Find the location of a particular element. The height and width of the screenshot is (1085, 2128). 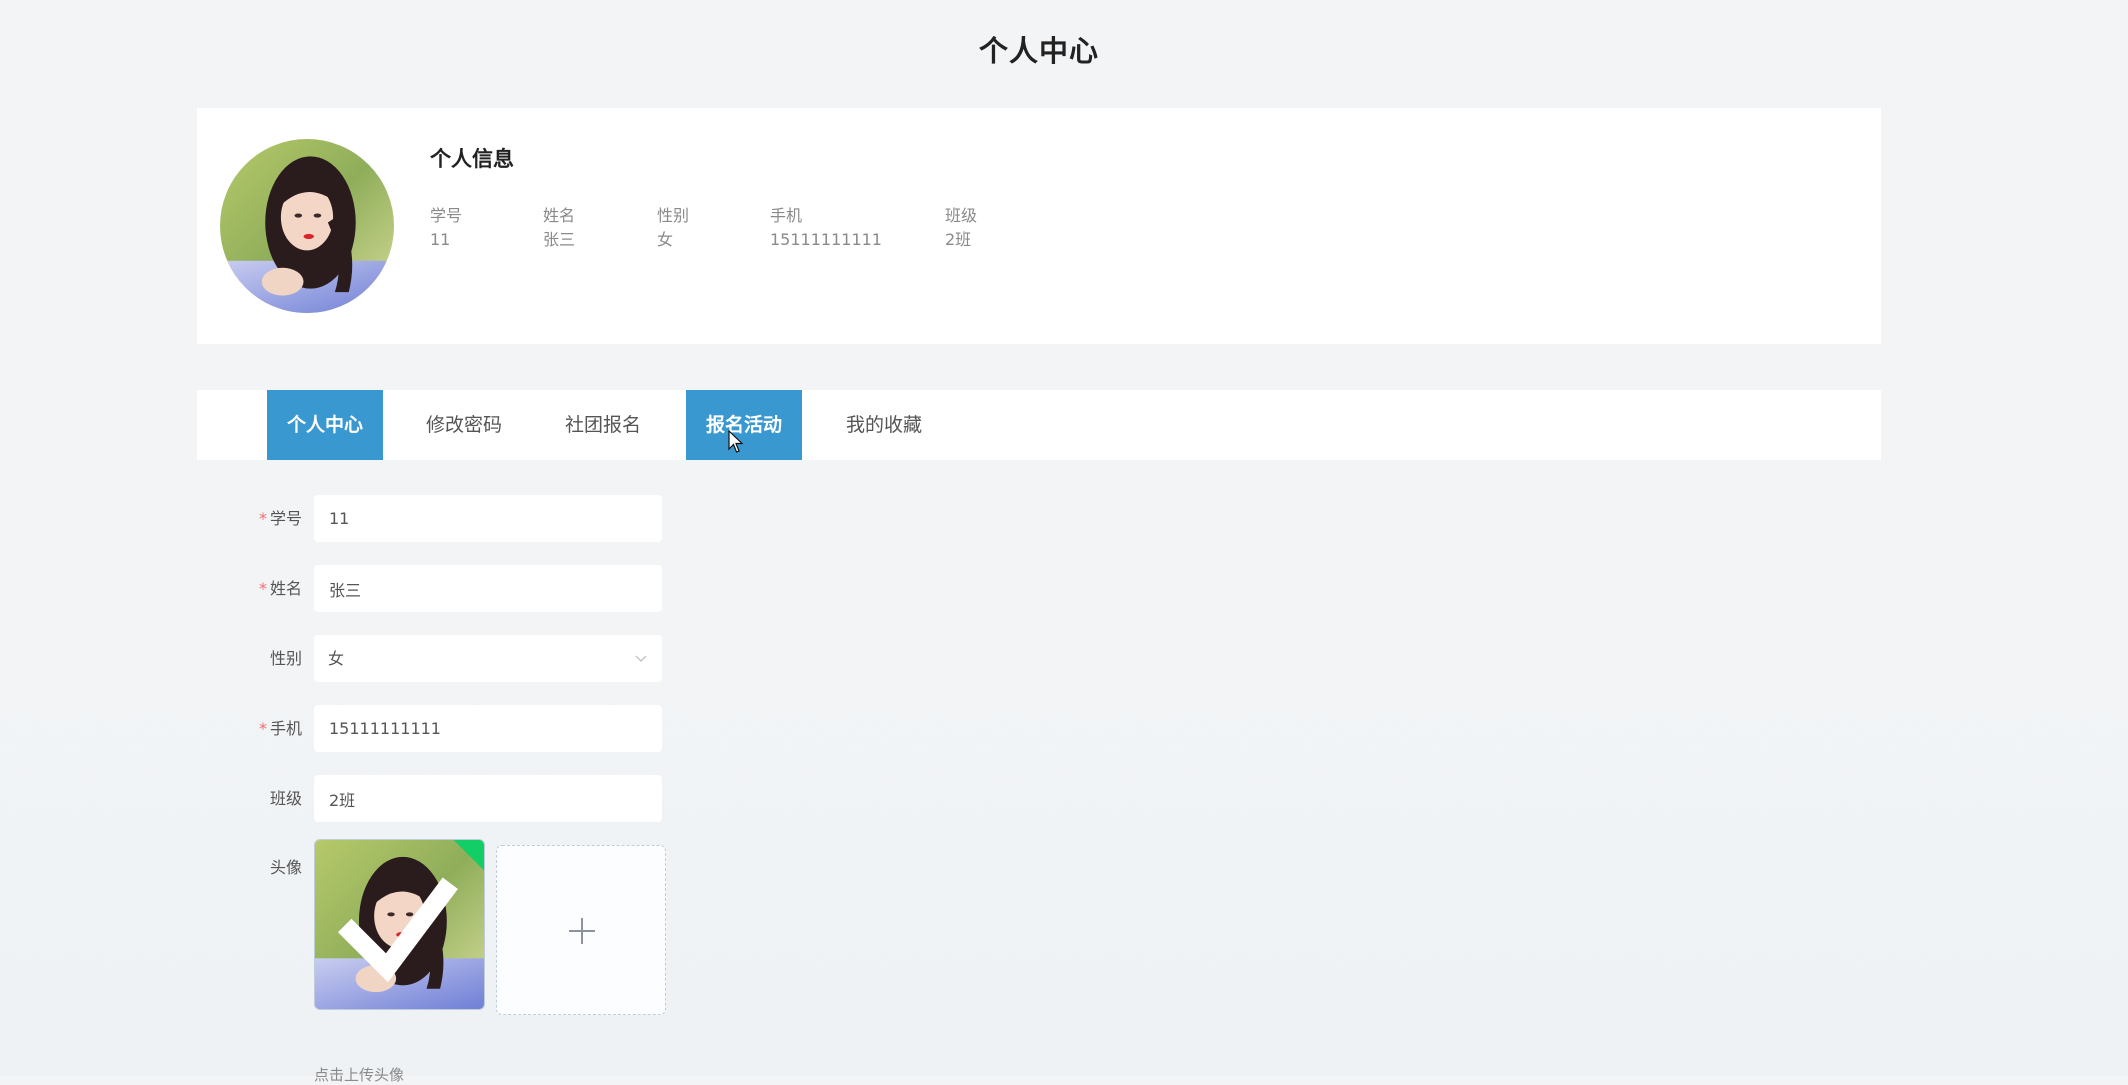

class-label: 班级 is located at coordinates (266, 798).